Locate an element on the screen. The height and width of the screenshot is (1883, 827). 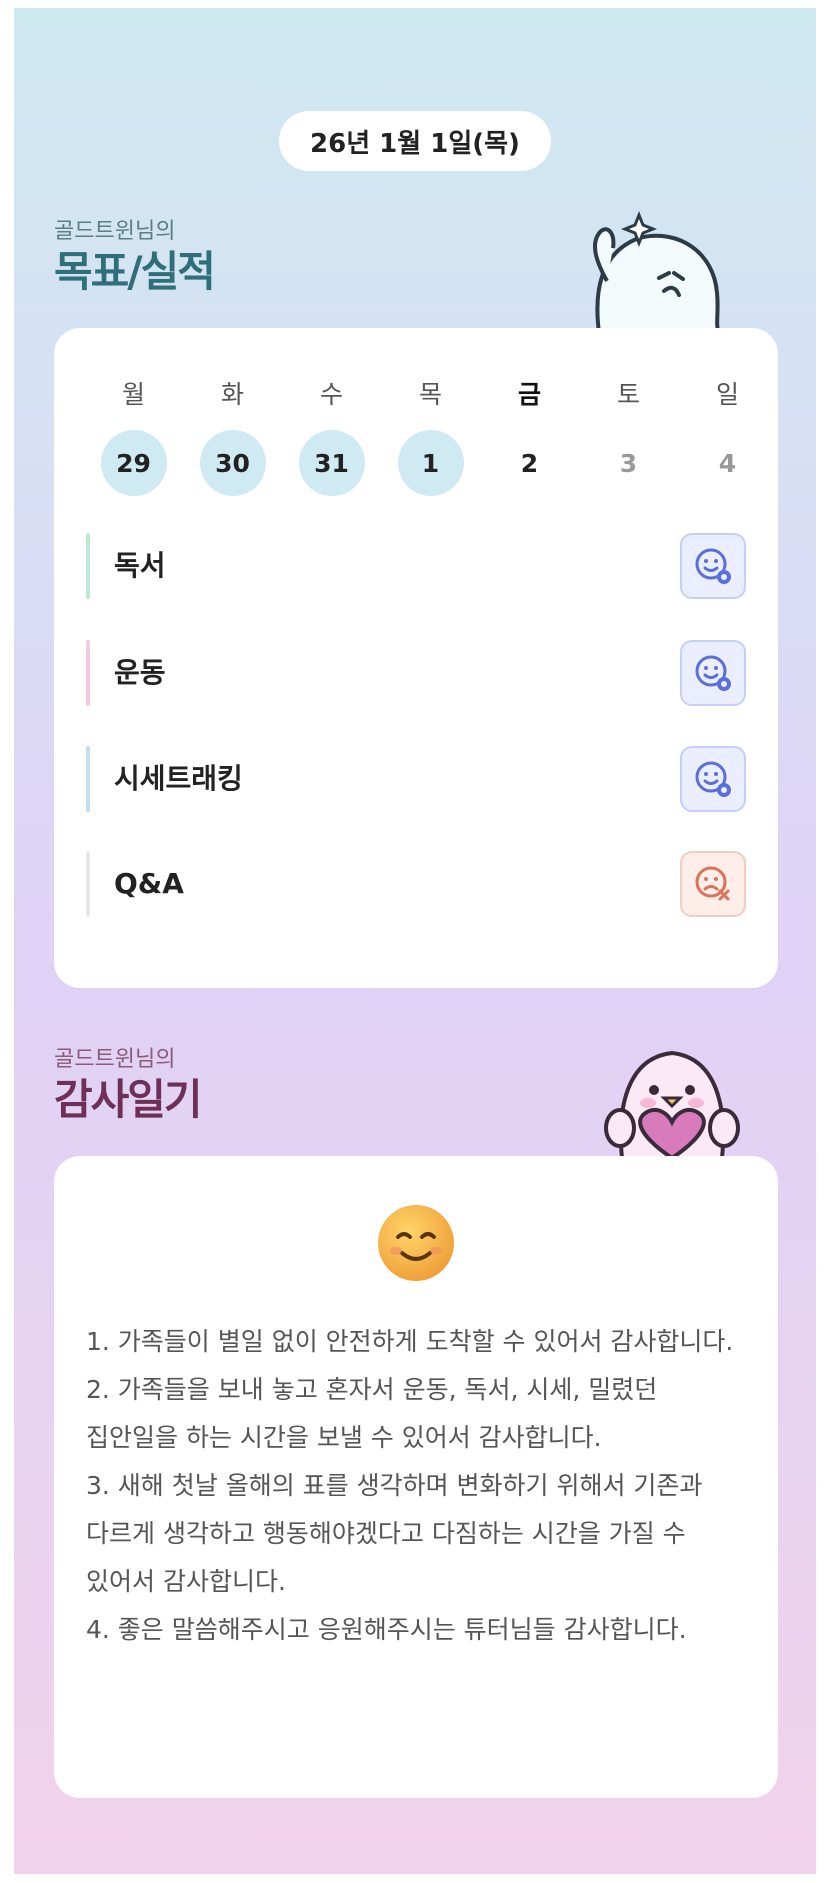
weekday-thu: 목 is located at coordinates (430, 394).